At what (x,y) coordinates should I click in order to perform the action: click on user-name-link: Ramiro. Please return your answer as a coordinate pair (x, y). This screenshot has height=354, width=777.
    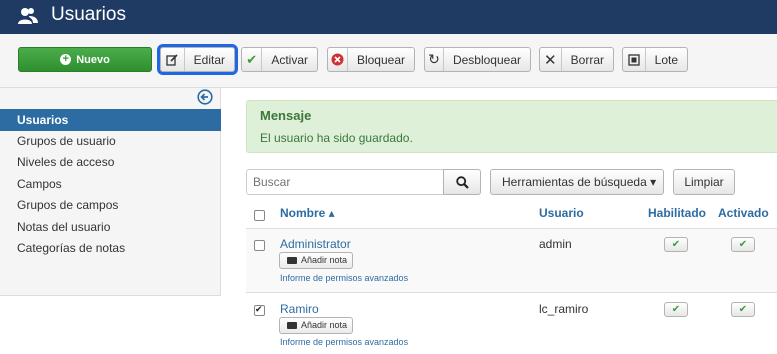
    Looking at the image, I should click on (299, 309).